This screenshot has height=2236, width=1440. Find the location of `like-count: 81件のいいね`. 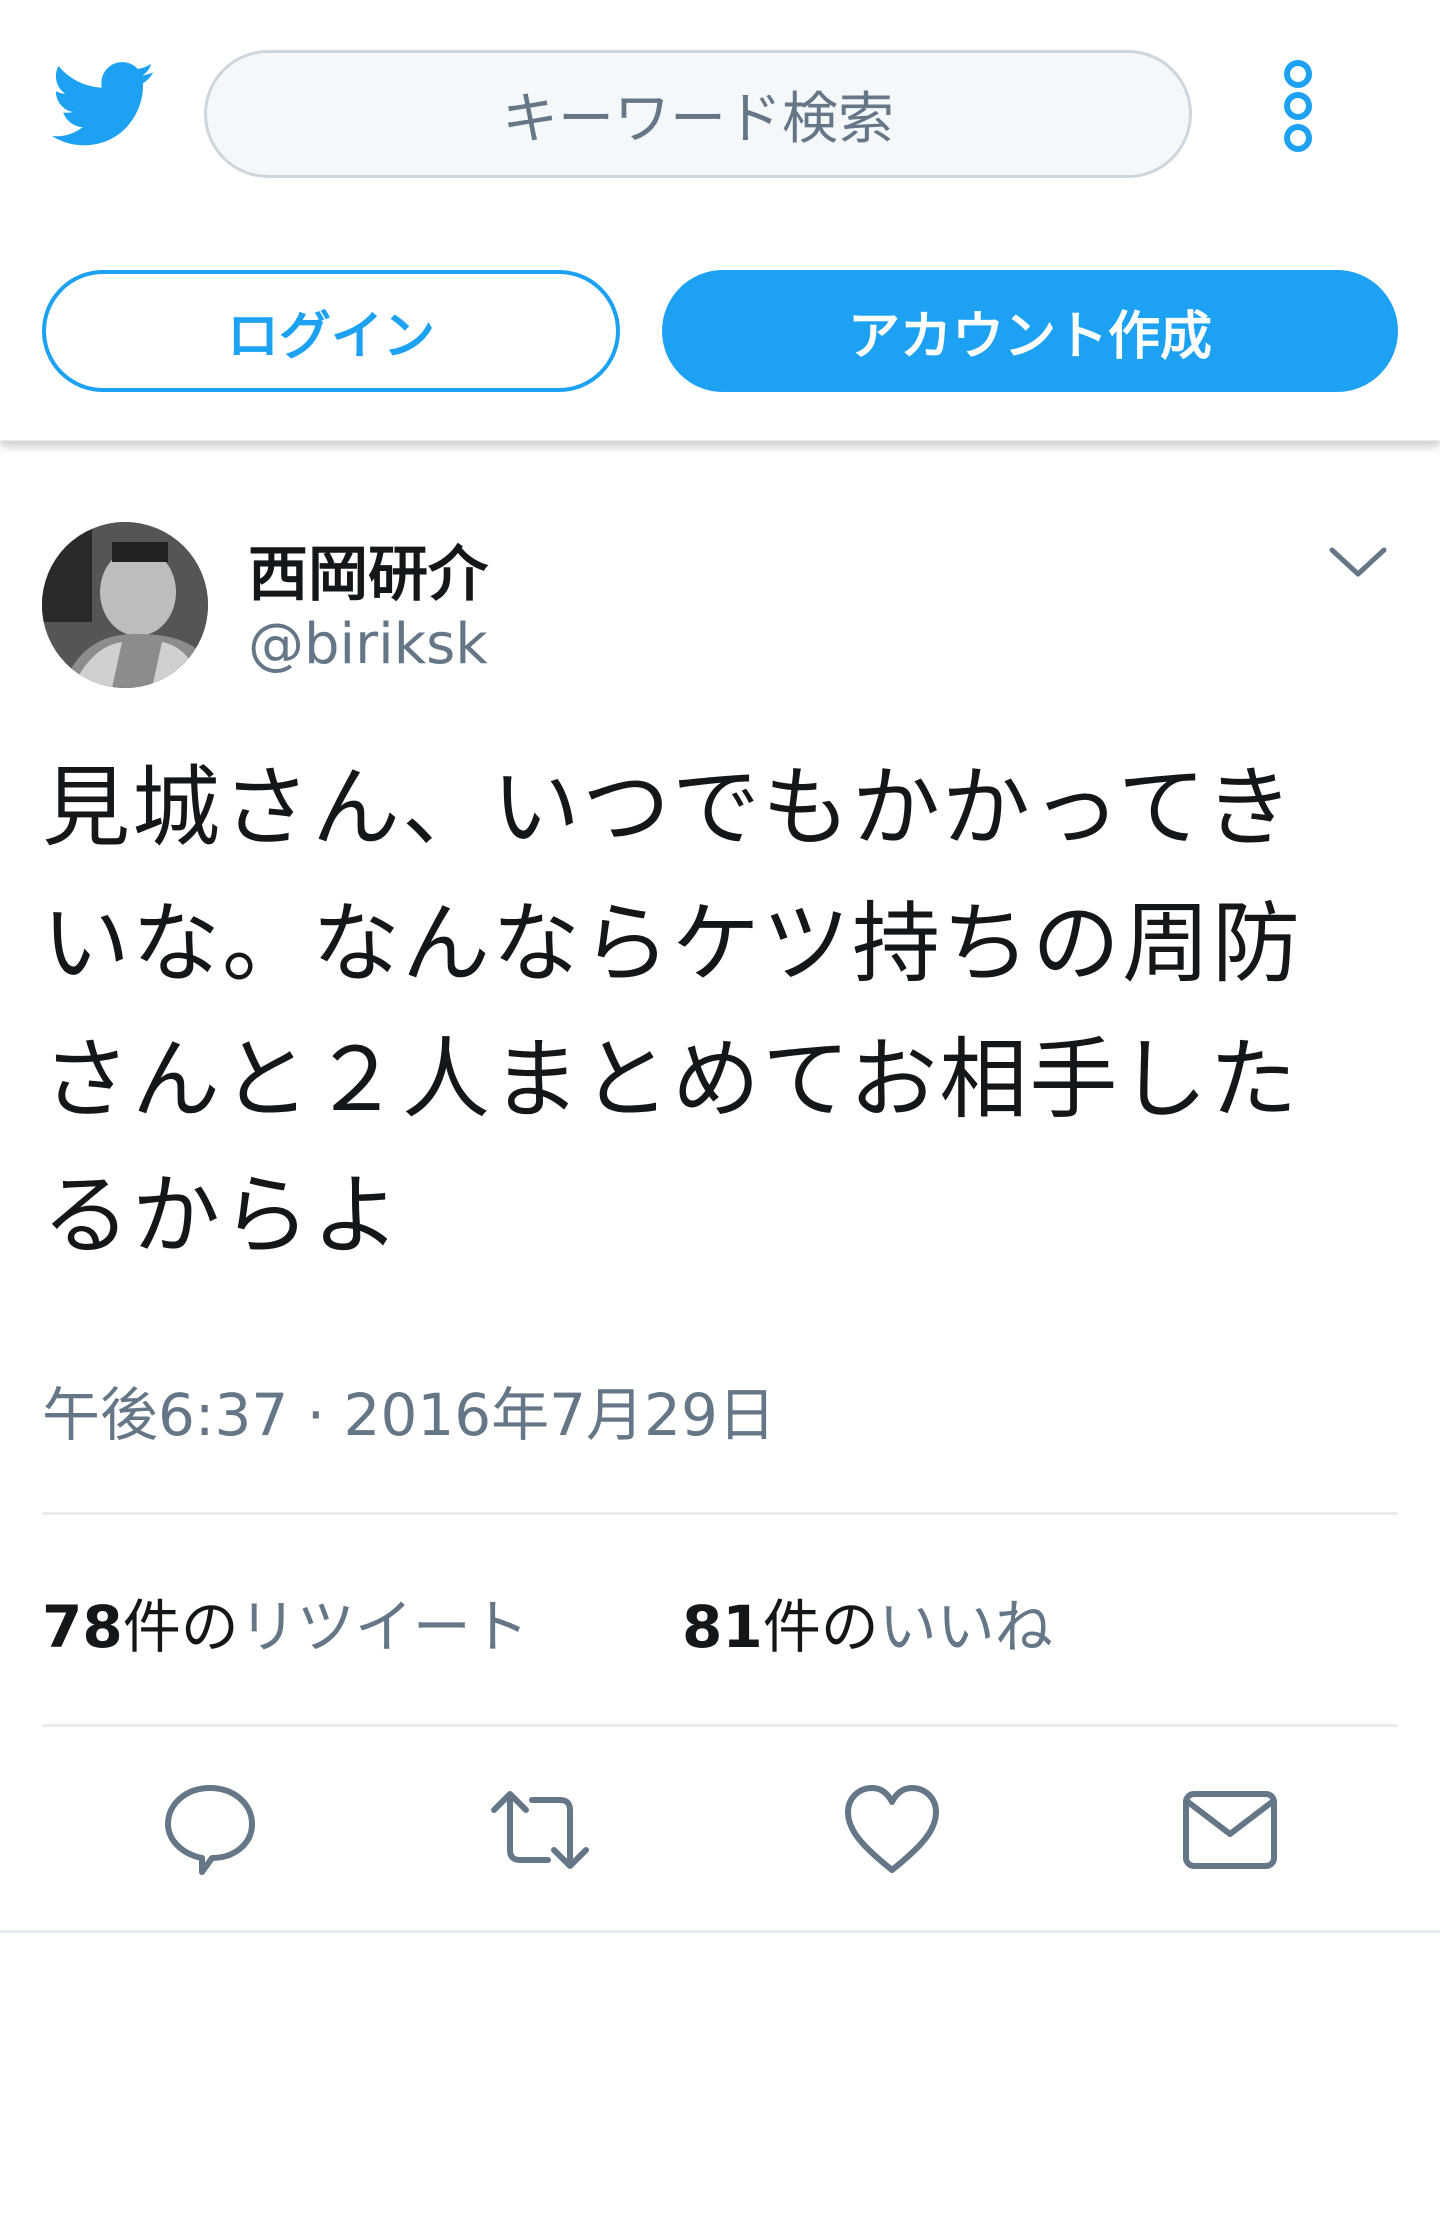

like-count: 81件のいいね is located at coordinates (867, 1622).